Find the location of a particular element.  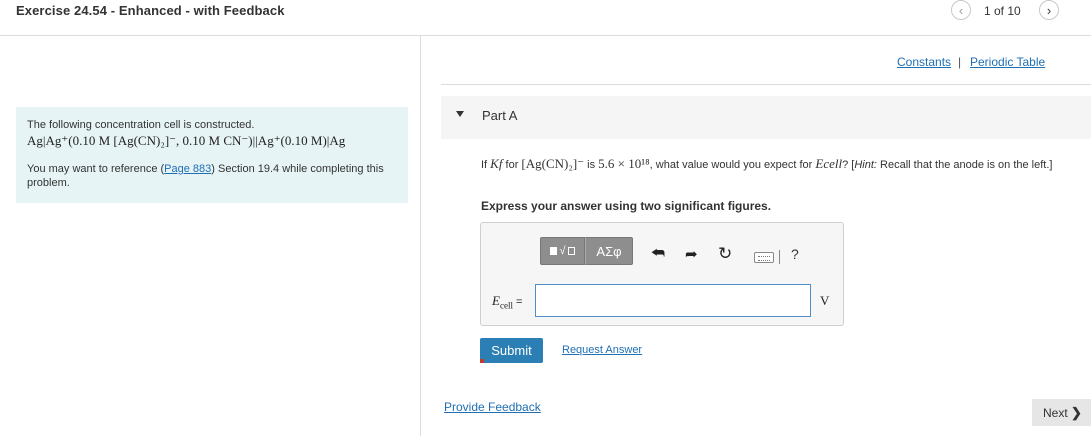

kf-symbol: Kf is located at coordinates (496, 163).